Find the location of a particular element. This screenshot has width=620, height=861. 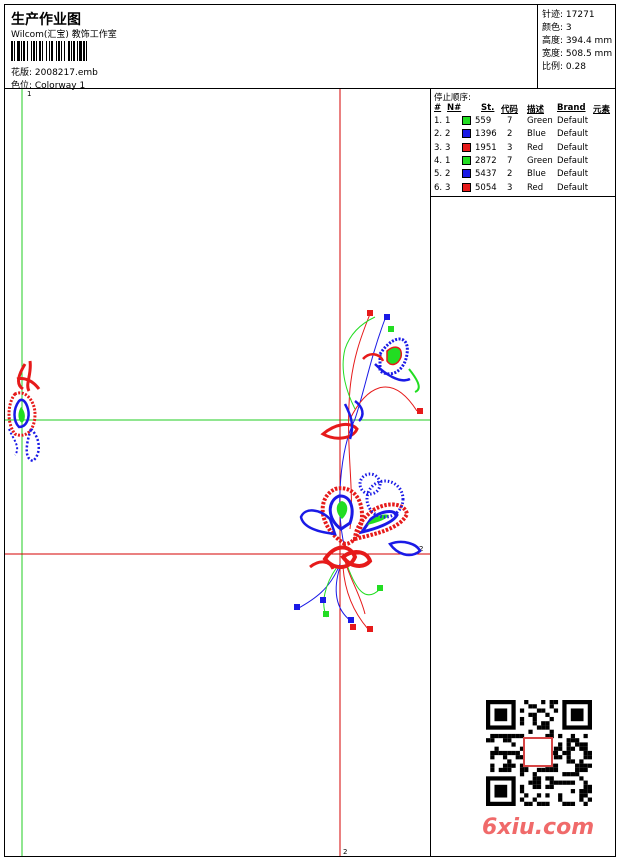

barcode is located at coordinates (49, 51).